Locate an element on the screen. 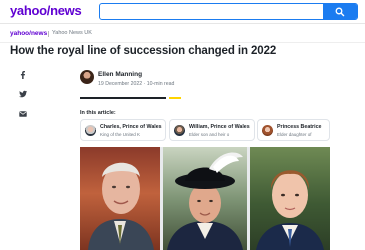  author-name: Ellen Manning is located at coordinates (120, 74).